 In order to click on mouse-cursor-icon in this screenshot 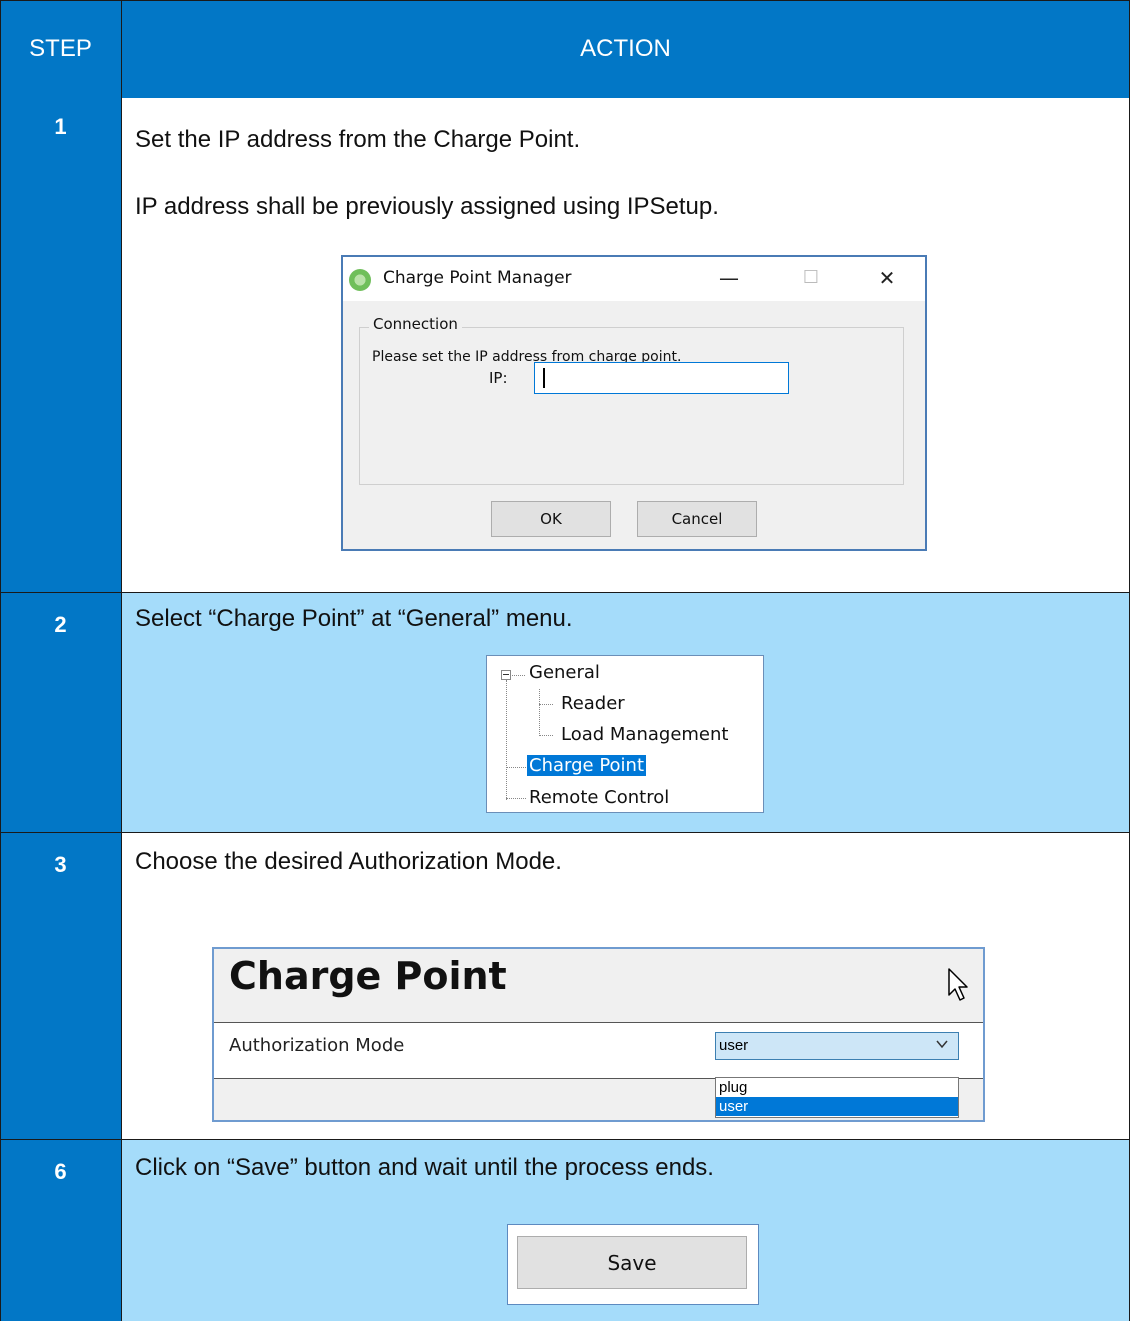, I will do `click(958, 984)`.